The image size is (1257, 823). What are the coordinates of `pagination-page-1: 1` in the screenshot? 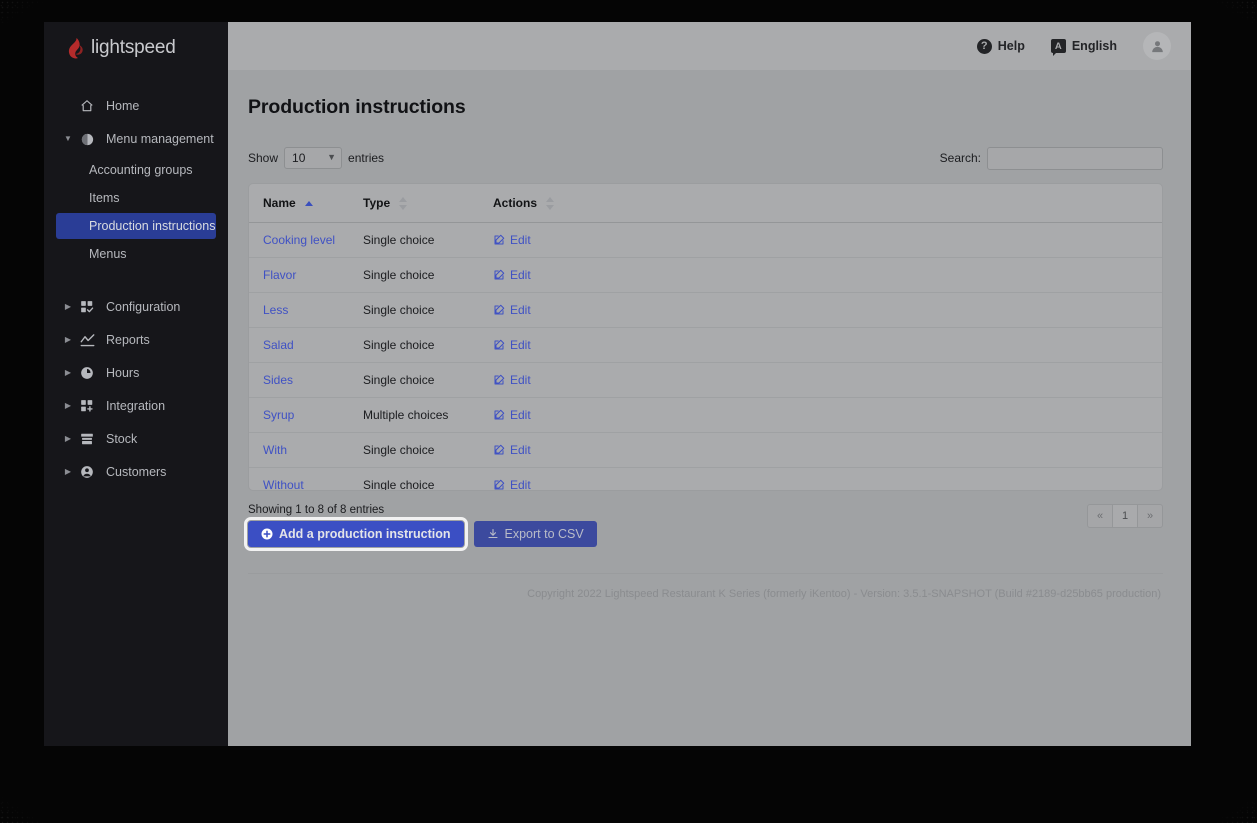 It's located at (1125, 516).